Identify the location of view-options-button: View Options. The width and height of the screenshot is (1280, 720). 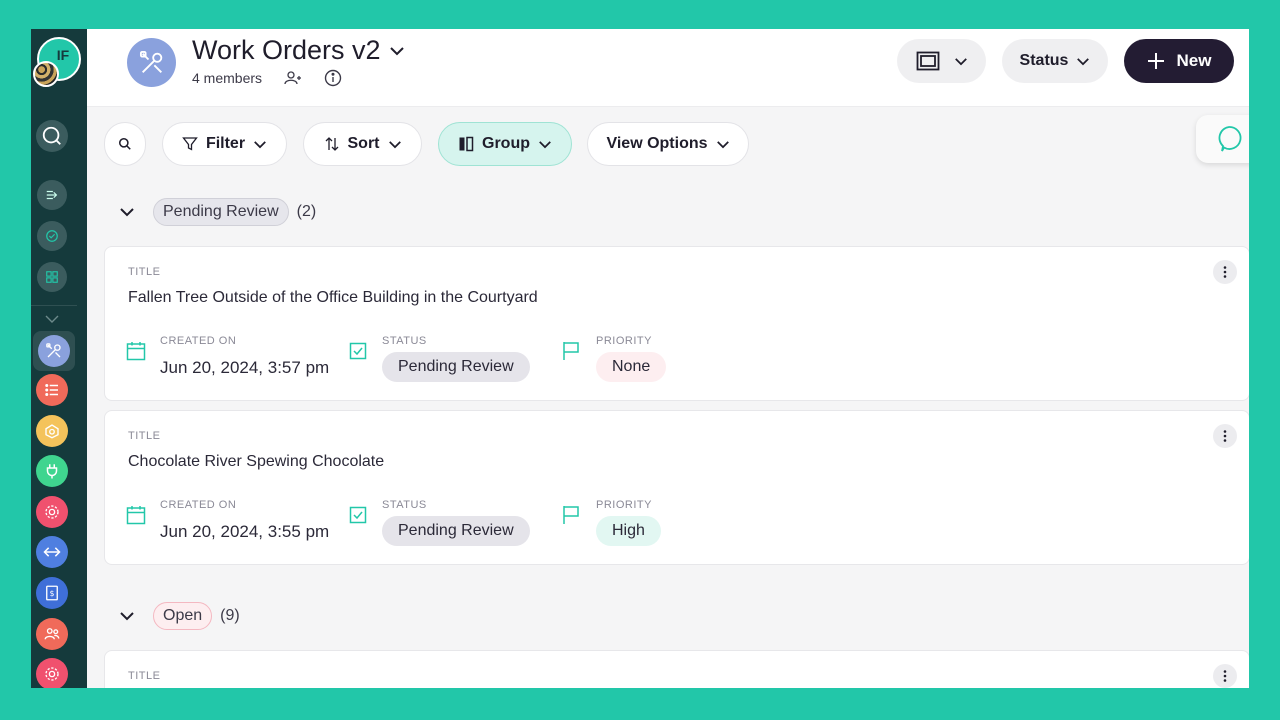
(668, 144).